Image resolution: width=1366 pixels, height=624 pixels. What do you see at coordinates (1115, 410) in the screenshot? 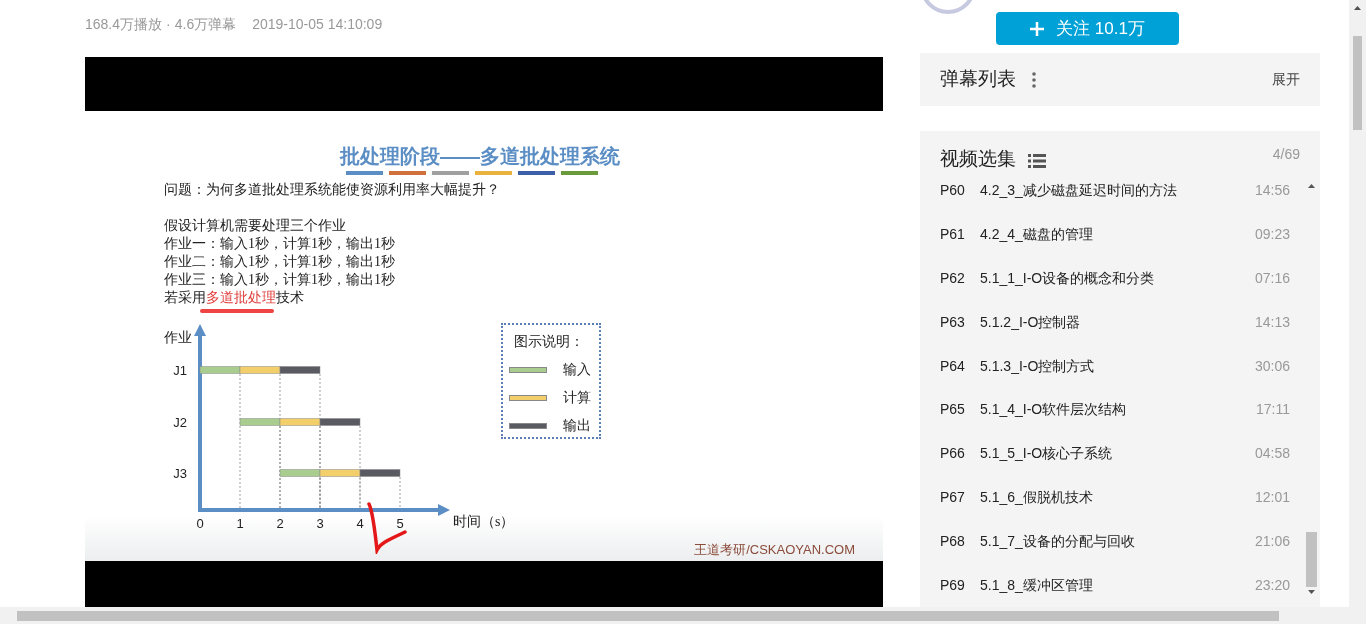
I see `playlist-item: P65 5.1_4_I-O软件层次结构 17:11` at bounding box center [1115, 410].